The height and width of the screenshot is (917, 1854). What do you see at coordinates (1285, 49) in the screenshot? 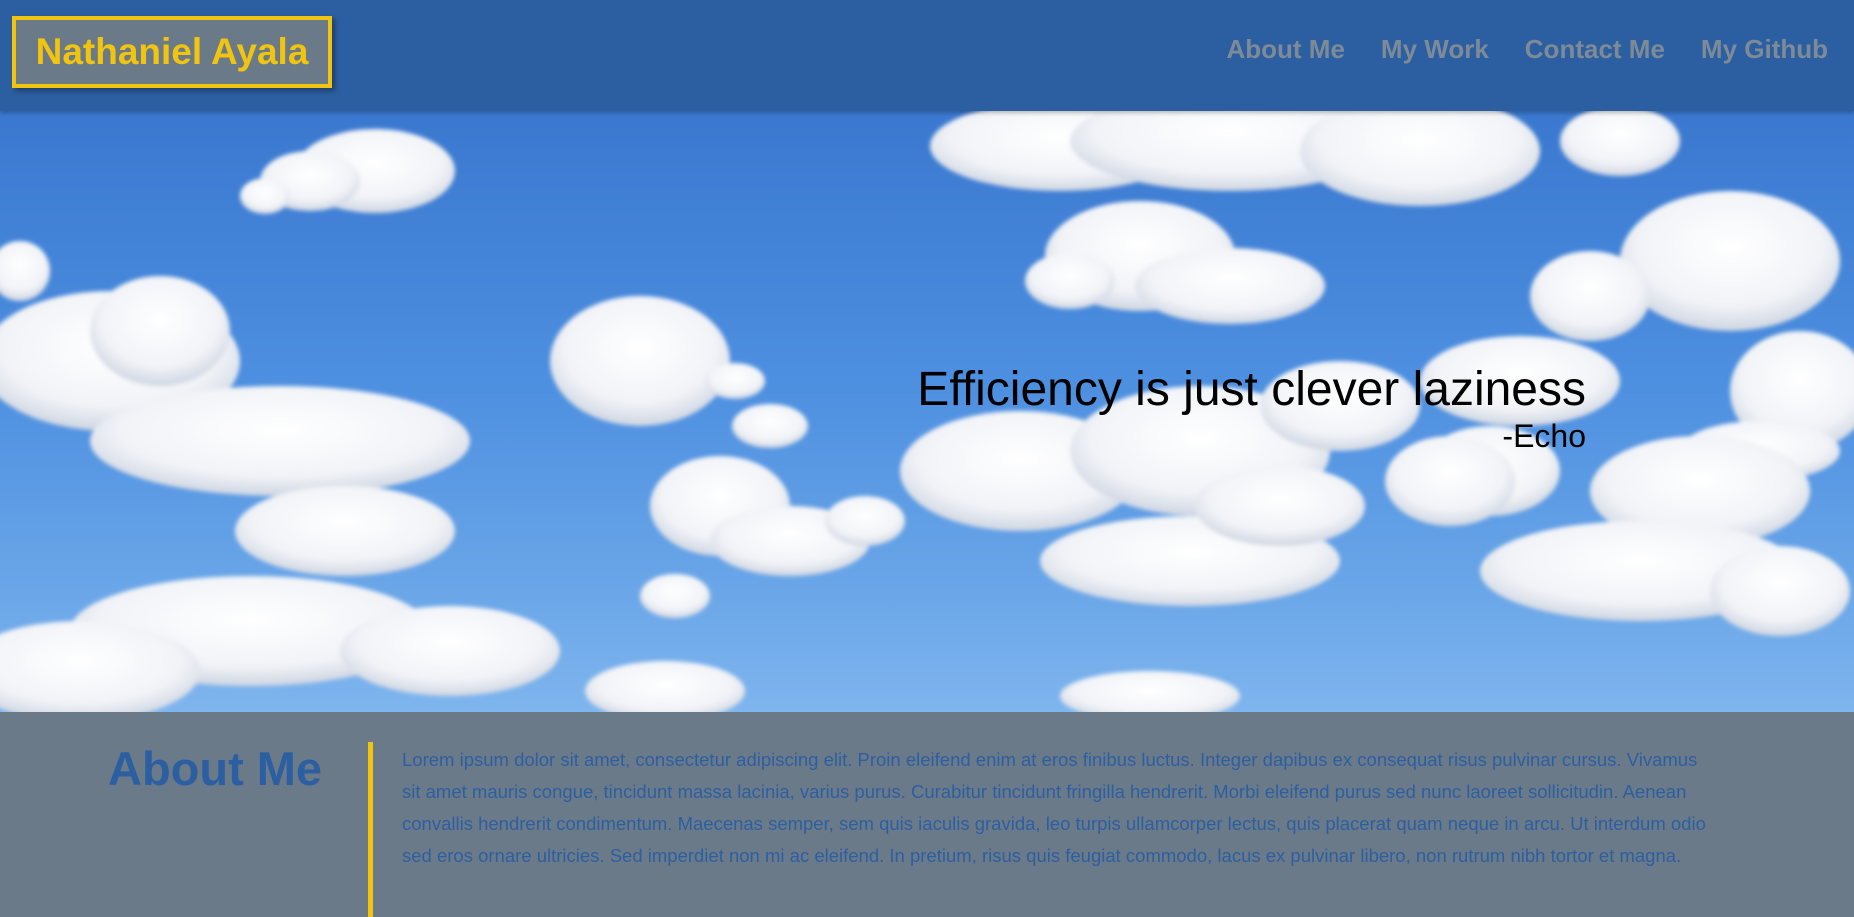
I see `nav-about-me: About Me` at bounding box center [1285, 49].